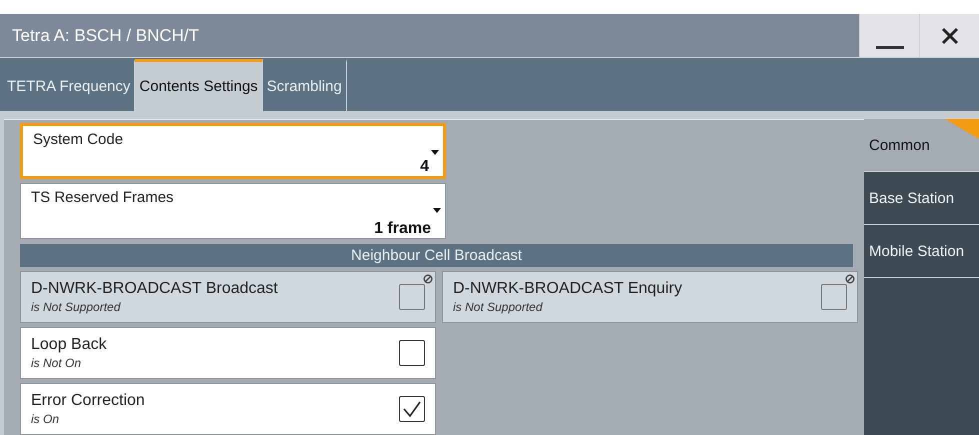  What do you see at coordinates (155, 289) in the screenshot?
I see `option-label: D-NWRK-BROADCAST Broadcast` at bounding box center [155, 289].